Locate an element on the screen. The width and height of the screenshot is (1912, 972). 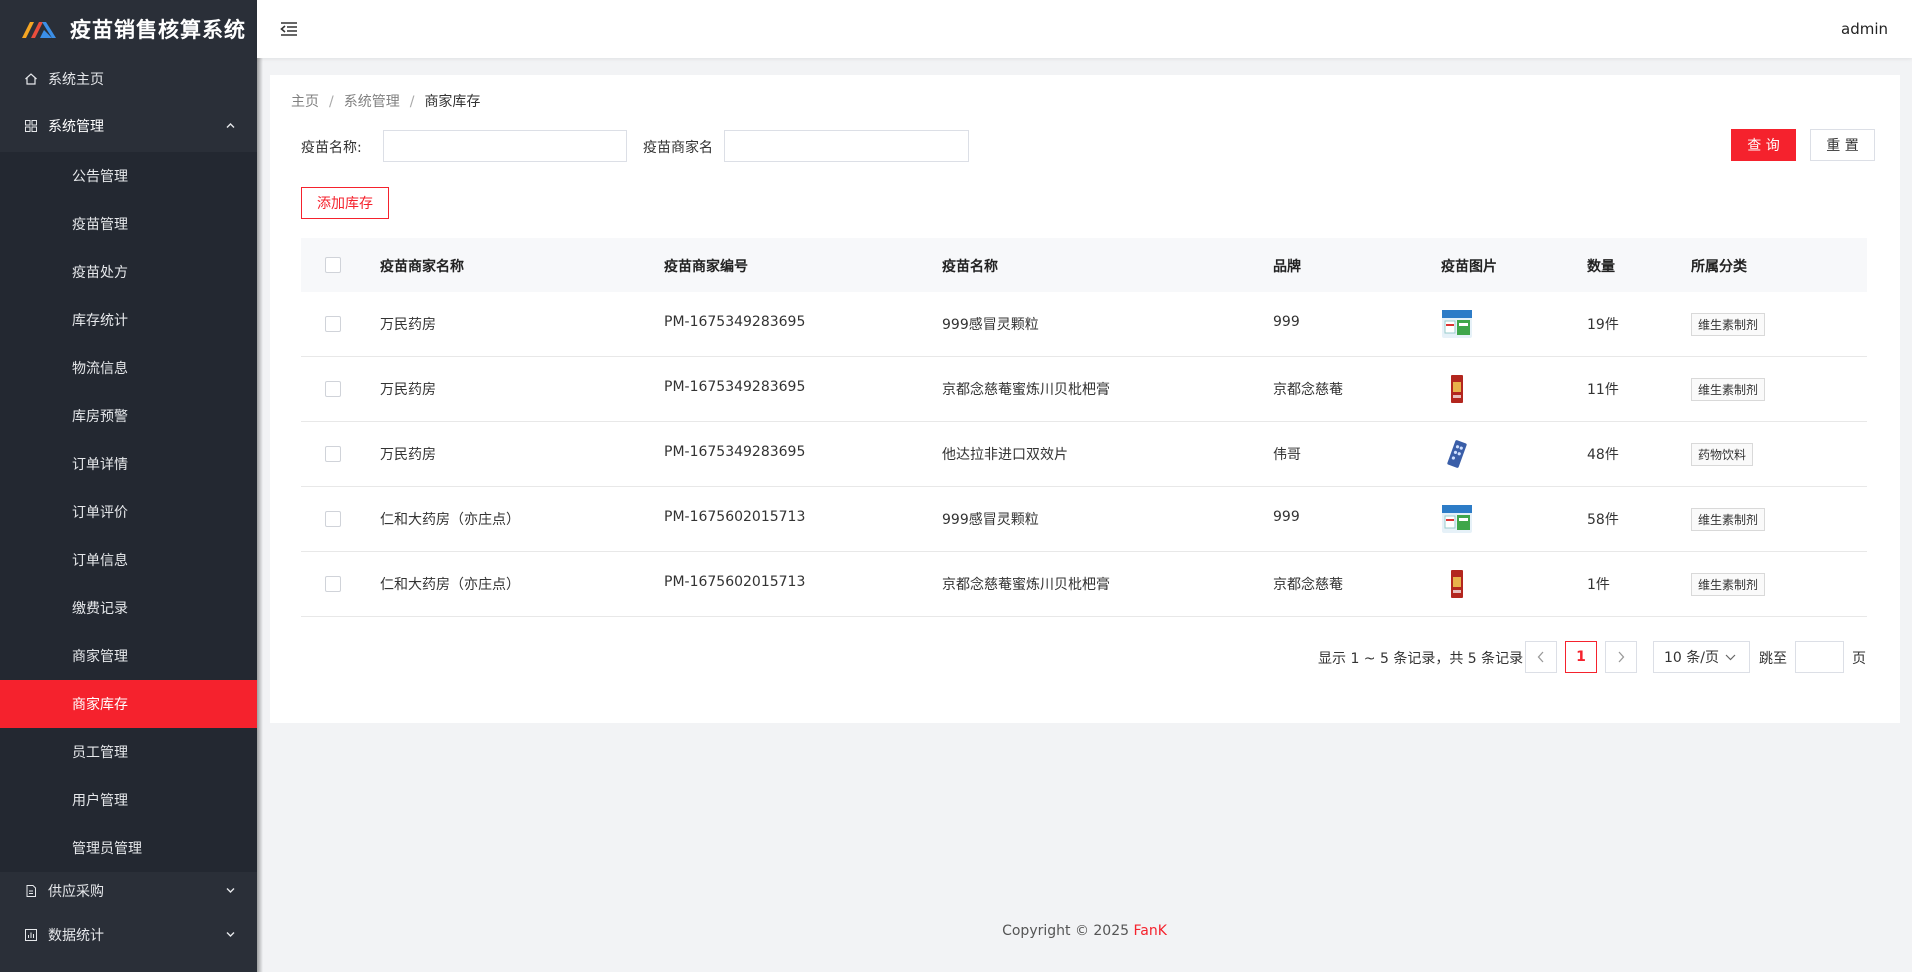
sidebar-item-label: 疫苗管理 is located at coordinates (100, 225).